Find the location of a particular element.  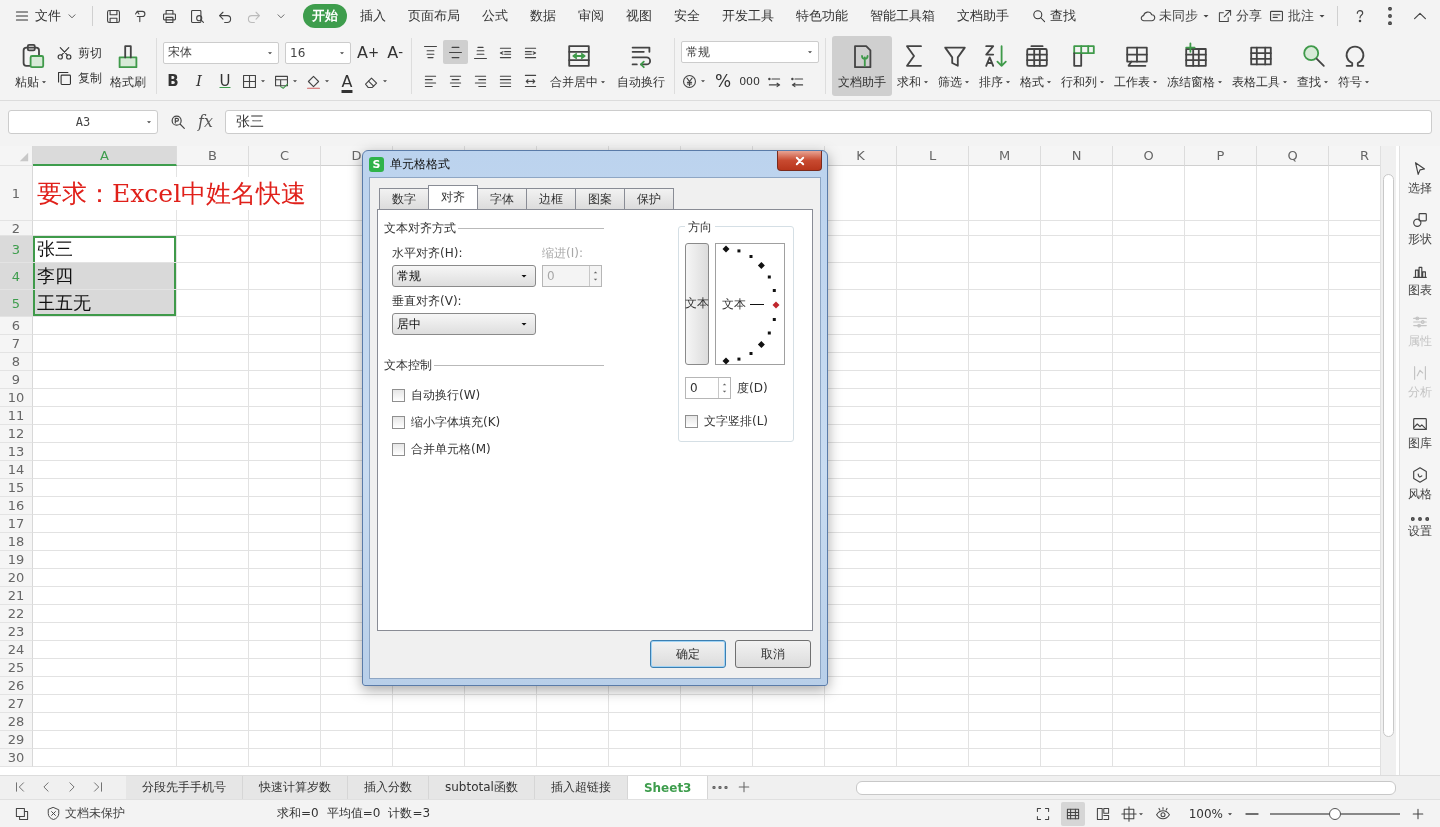

dialog-tab: 对齐 is located at coordinates (453, 197).